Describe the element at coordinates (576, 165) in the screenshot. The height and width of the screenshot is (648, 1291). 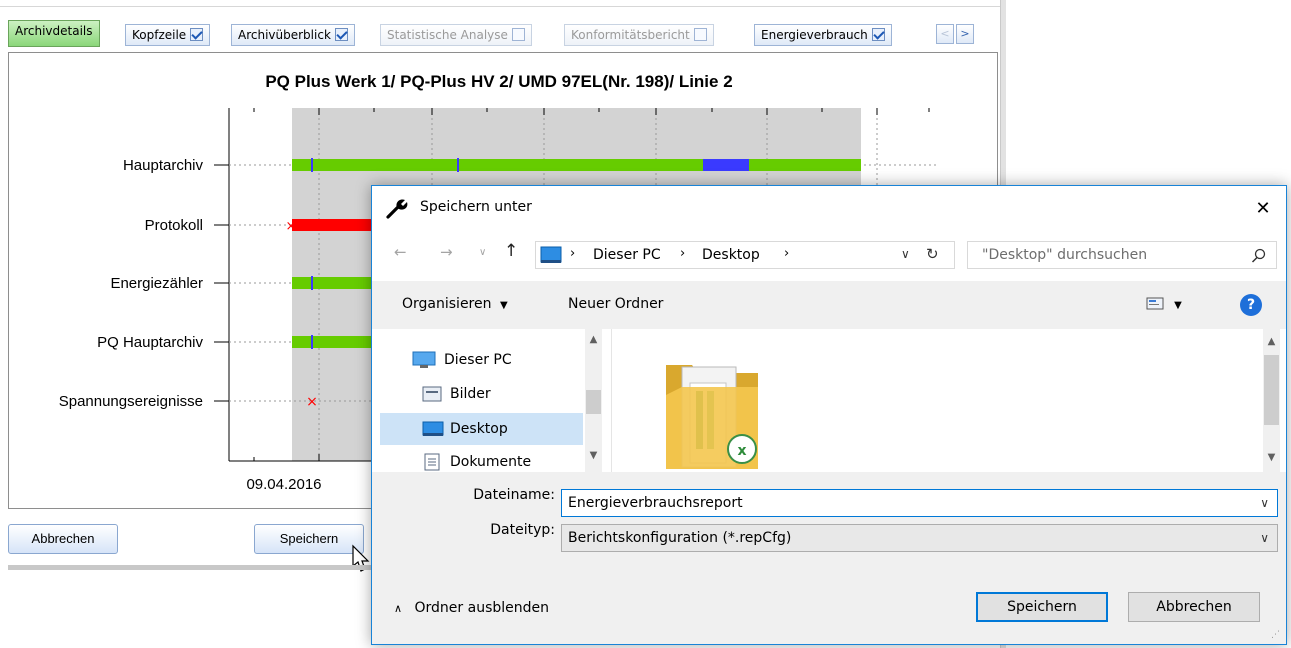
I see `archive-bar` at that location.